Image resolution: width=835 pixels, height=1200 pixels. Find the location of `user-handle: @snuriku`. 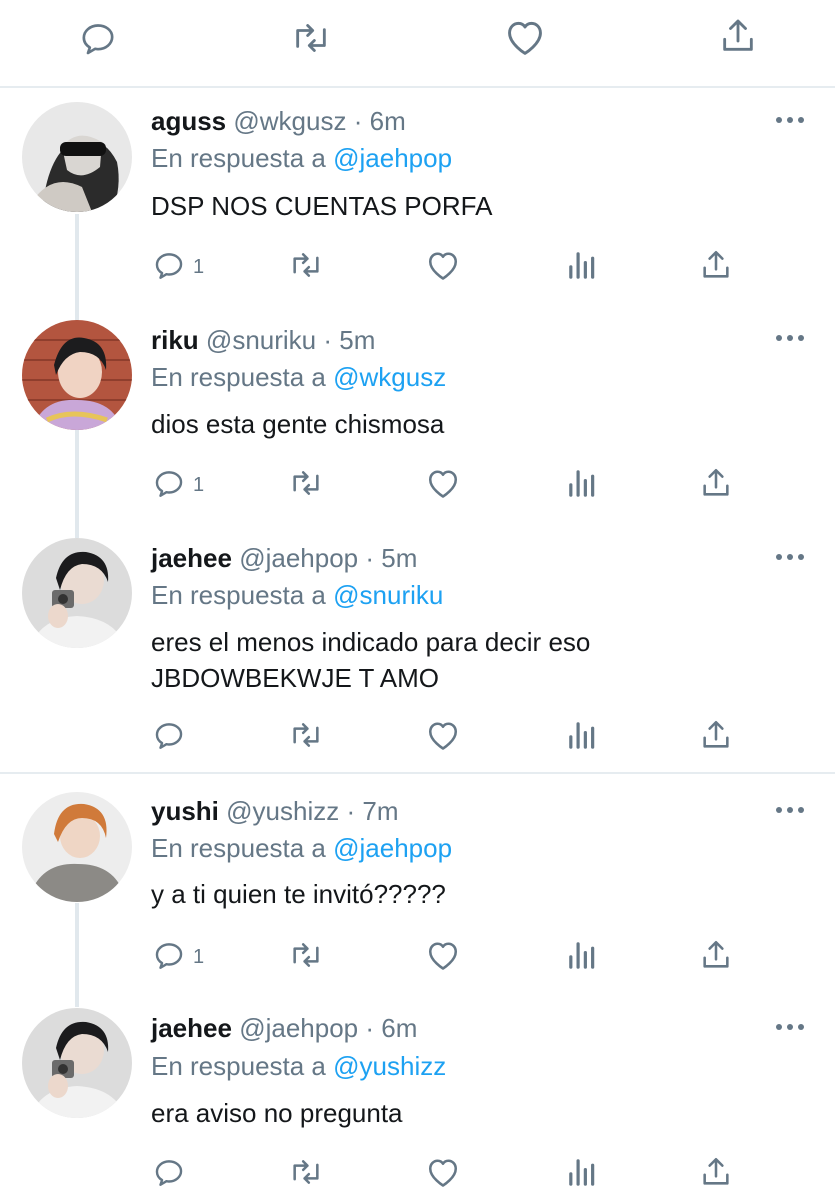

user-handle: @snuriku is located at coordinates (261, 340).